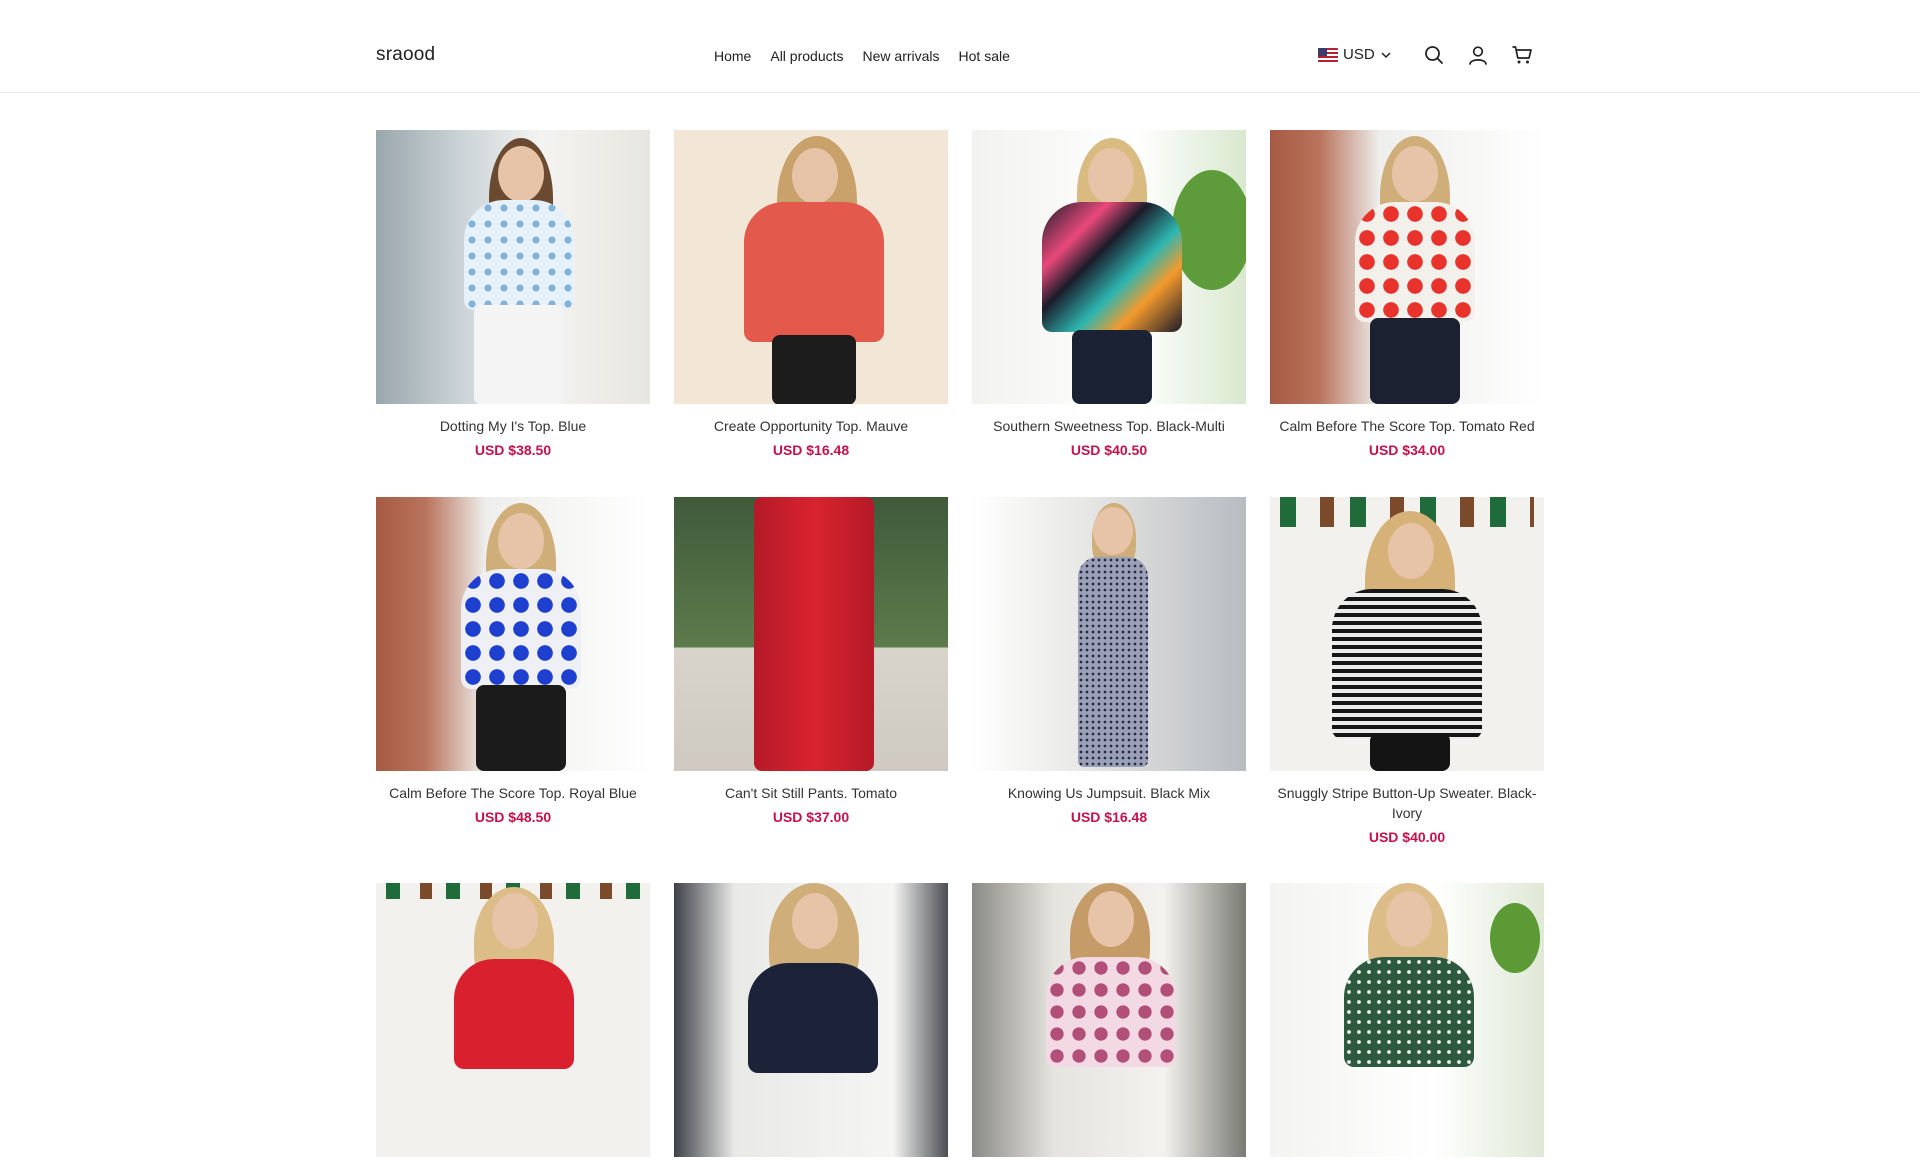 Image resolution: width=1920 pixels, height=1169 pixels. Describe the element at coordinates (1407, 426) in the screenshot. I see `product-name: Calm Before The Score Top. Tomato Red` at that location.